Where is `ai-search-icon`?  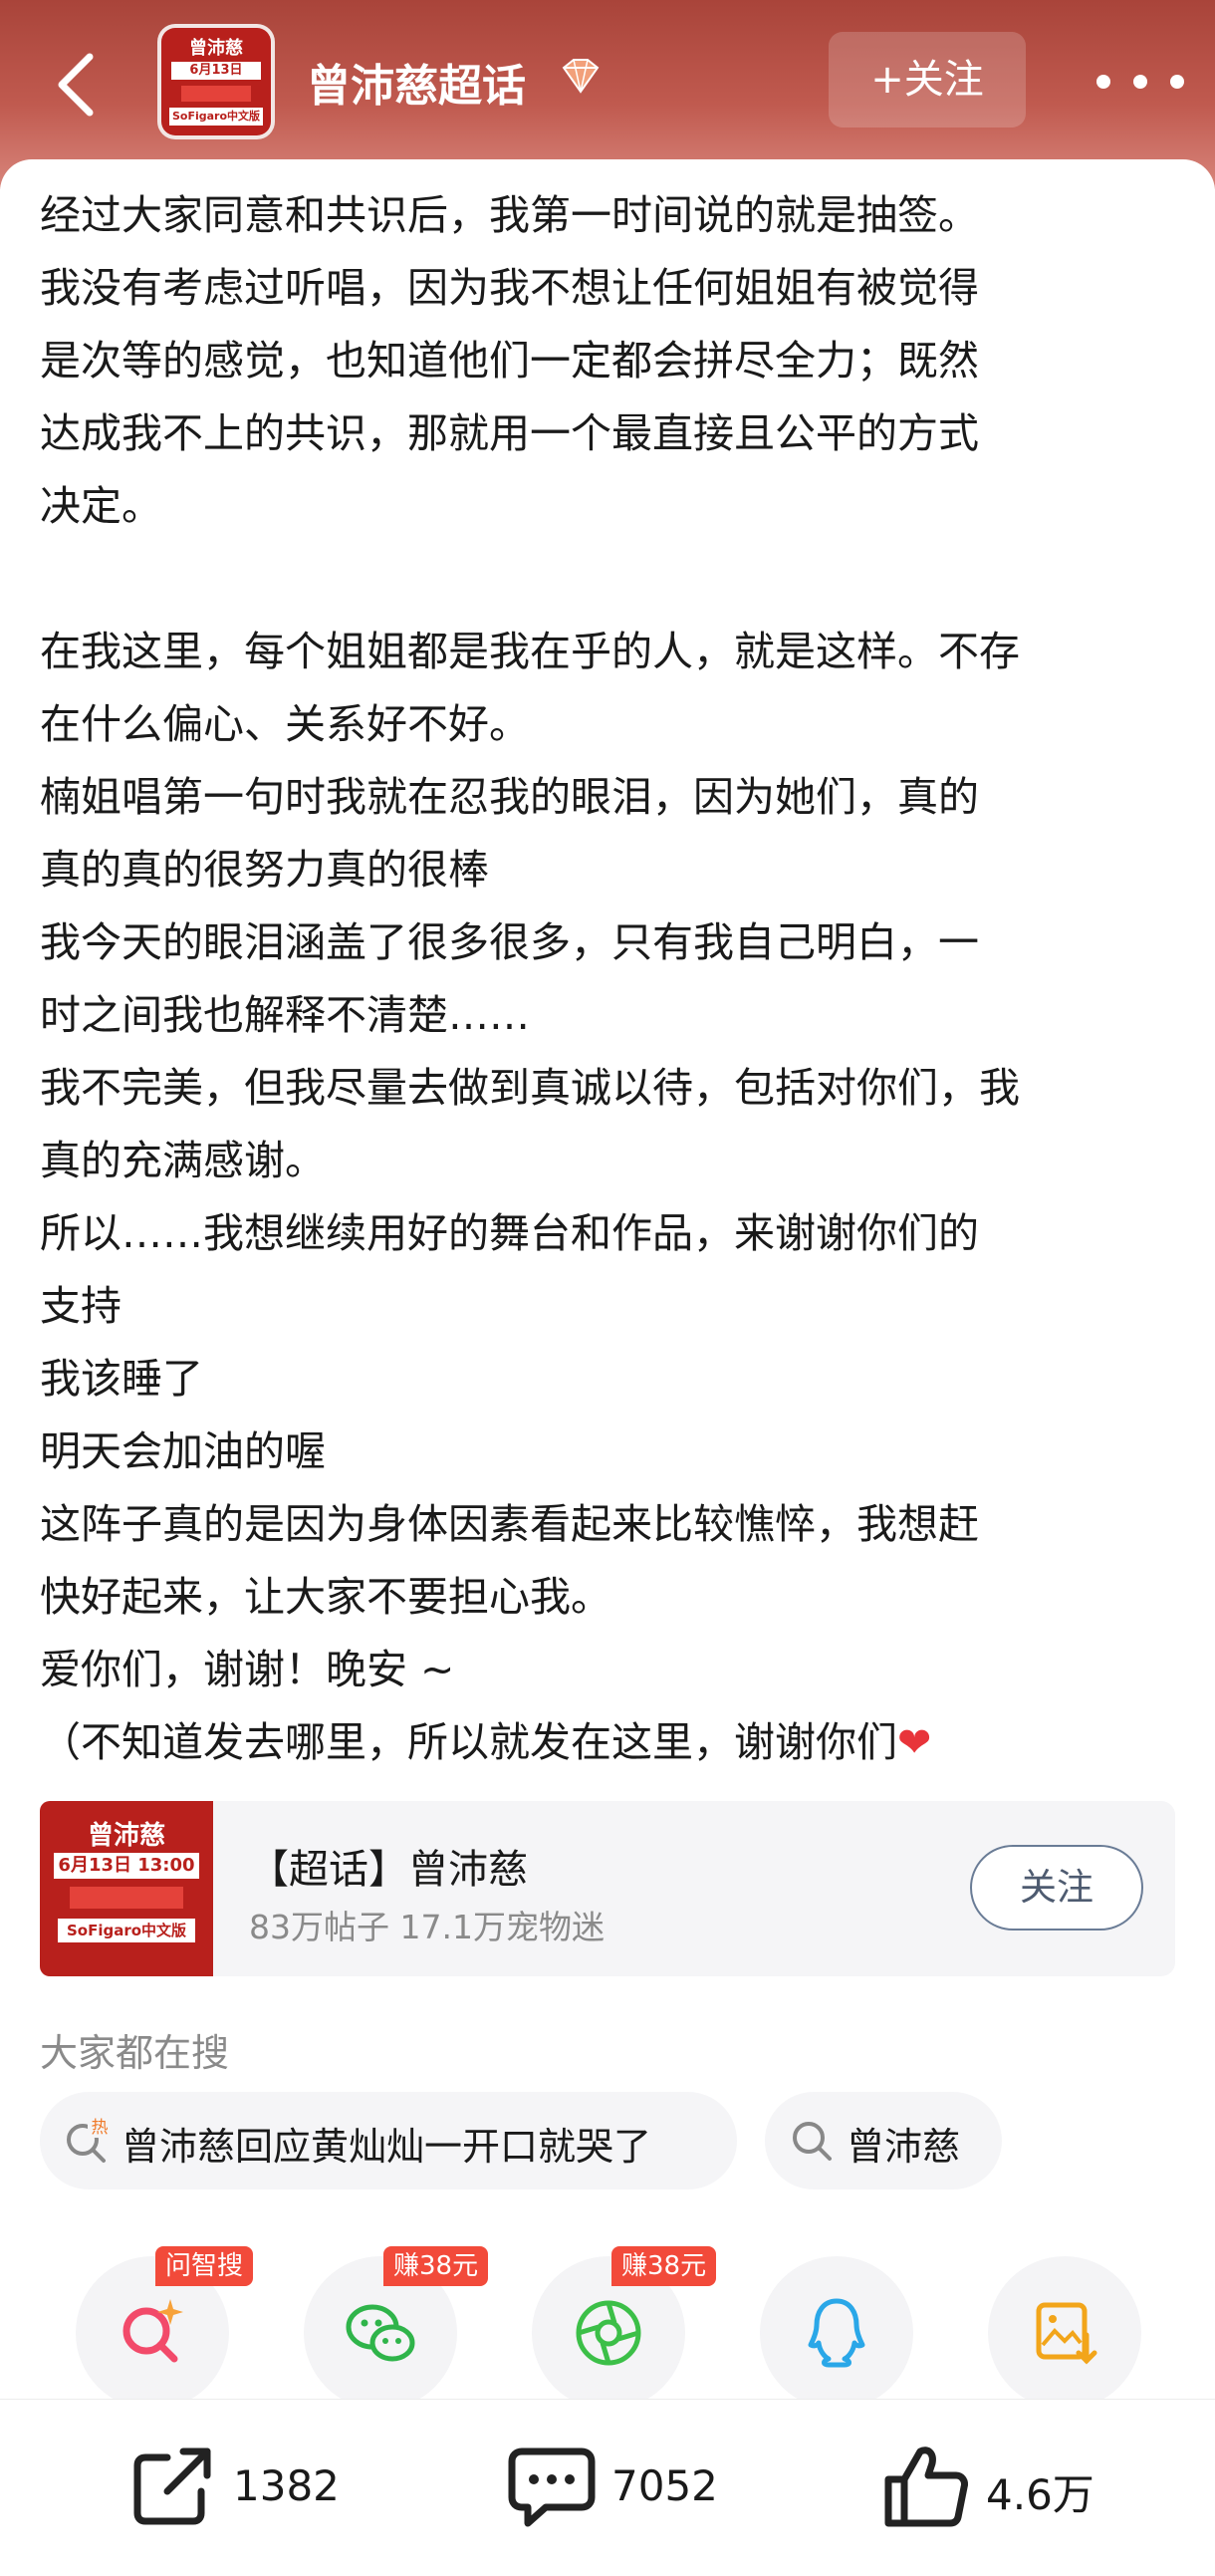
ai-search-icon is located at coordinates (153, 2331).